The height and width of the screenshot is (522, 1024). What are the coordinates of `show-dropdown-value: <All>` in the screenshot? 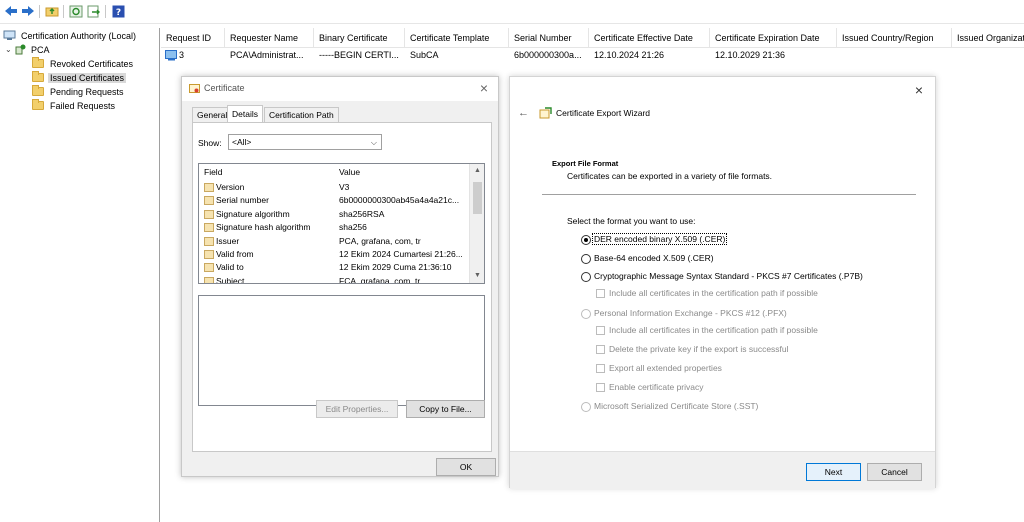 It's located at (242, 142).